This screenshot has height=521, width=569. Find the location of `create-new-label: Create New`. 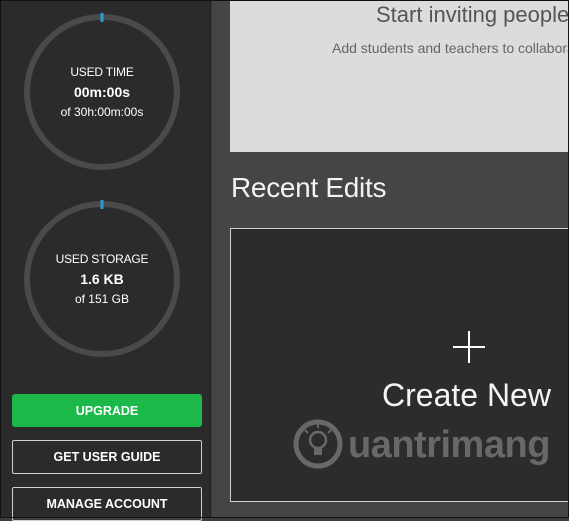

create-new-label: Create New is located at coordinates (466, 395).